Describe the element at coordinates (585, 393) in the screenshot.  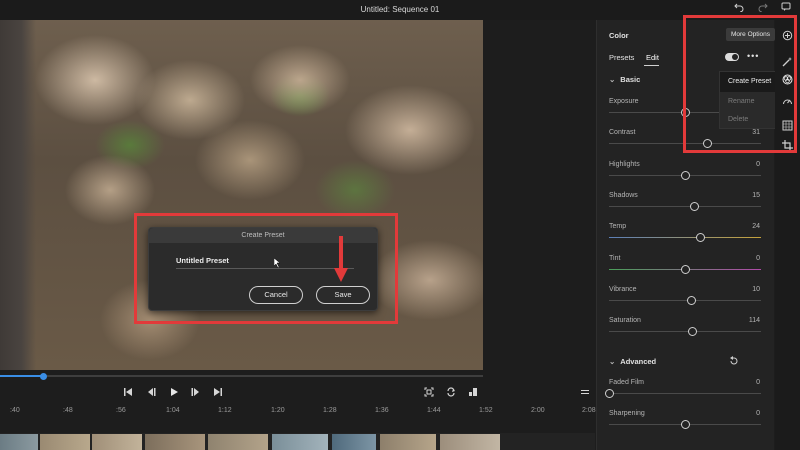
I see `timeline-menu-icon` at that location.